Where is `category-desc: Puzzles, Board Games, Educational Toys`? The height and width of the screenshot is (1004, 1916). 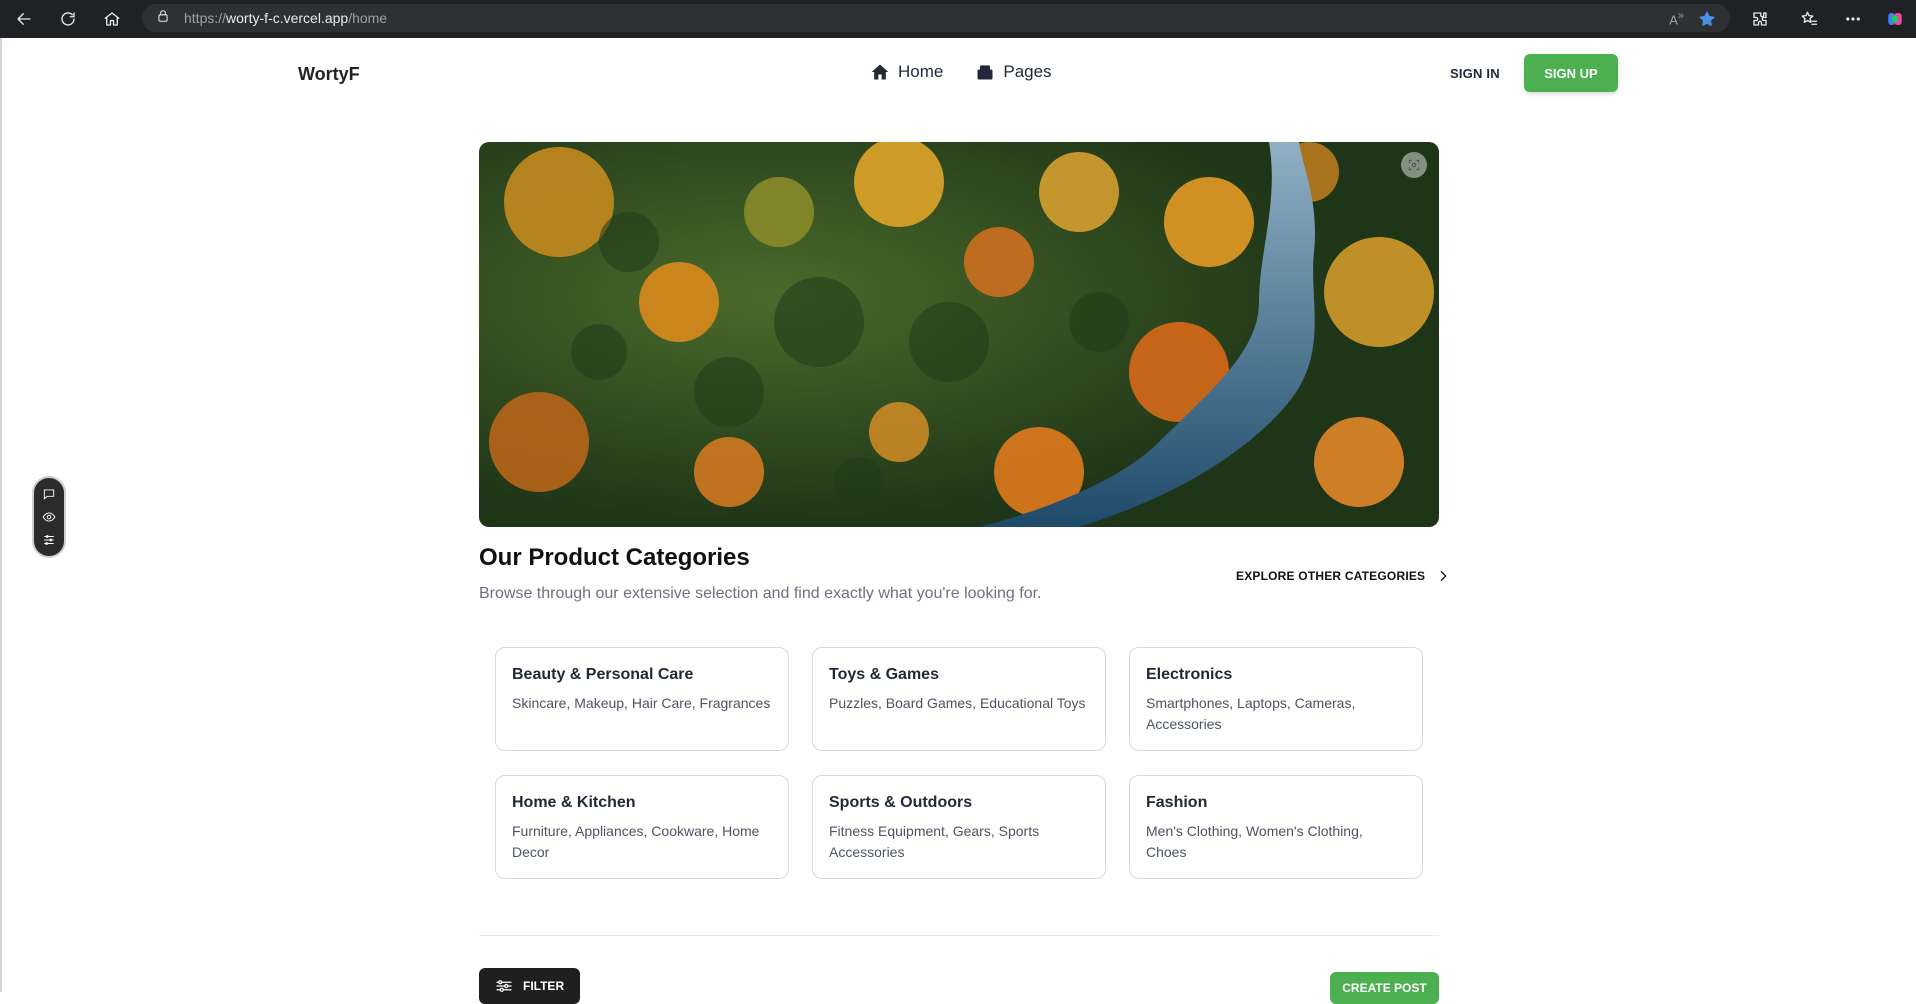
category-desc: Puzzles, Board Games, Educational Toys is located at coordinates (957, 703).